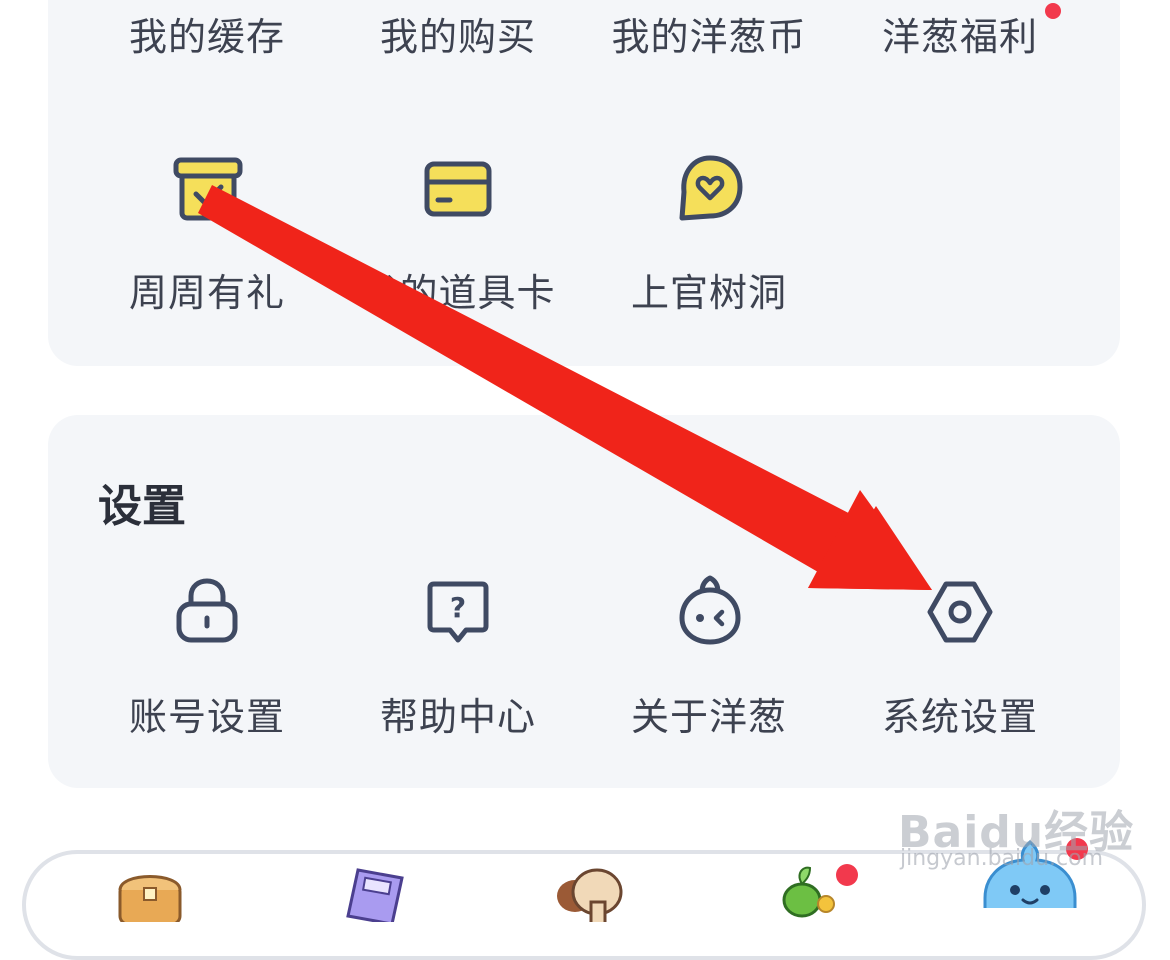 This screenshot has height=960, width=1170. Describe the element at coordinates (1002, 858) in the screenshot. I see `watermark-url: jingyan.baidu.com` at that location.